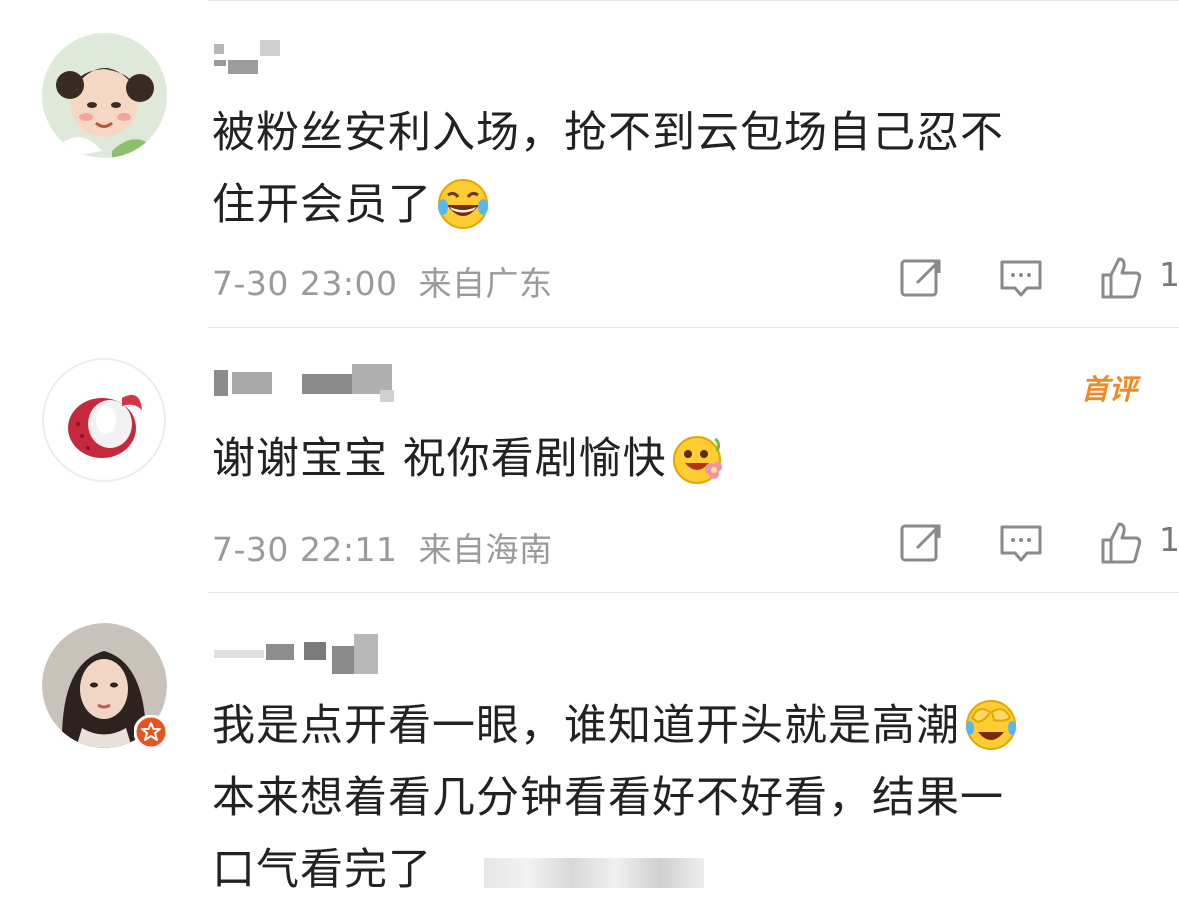 The height and width of the screenshot is (906, 1179). What do you see at coordinates (1108, 389) in the screenshot?
I see `first-comment-badge: 首评` at bounding box center [1108, 389].